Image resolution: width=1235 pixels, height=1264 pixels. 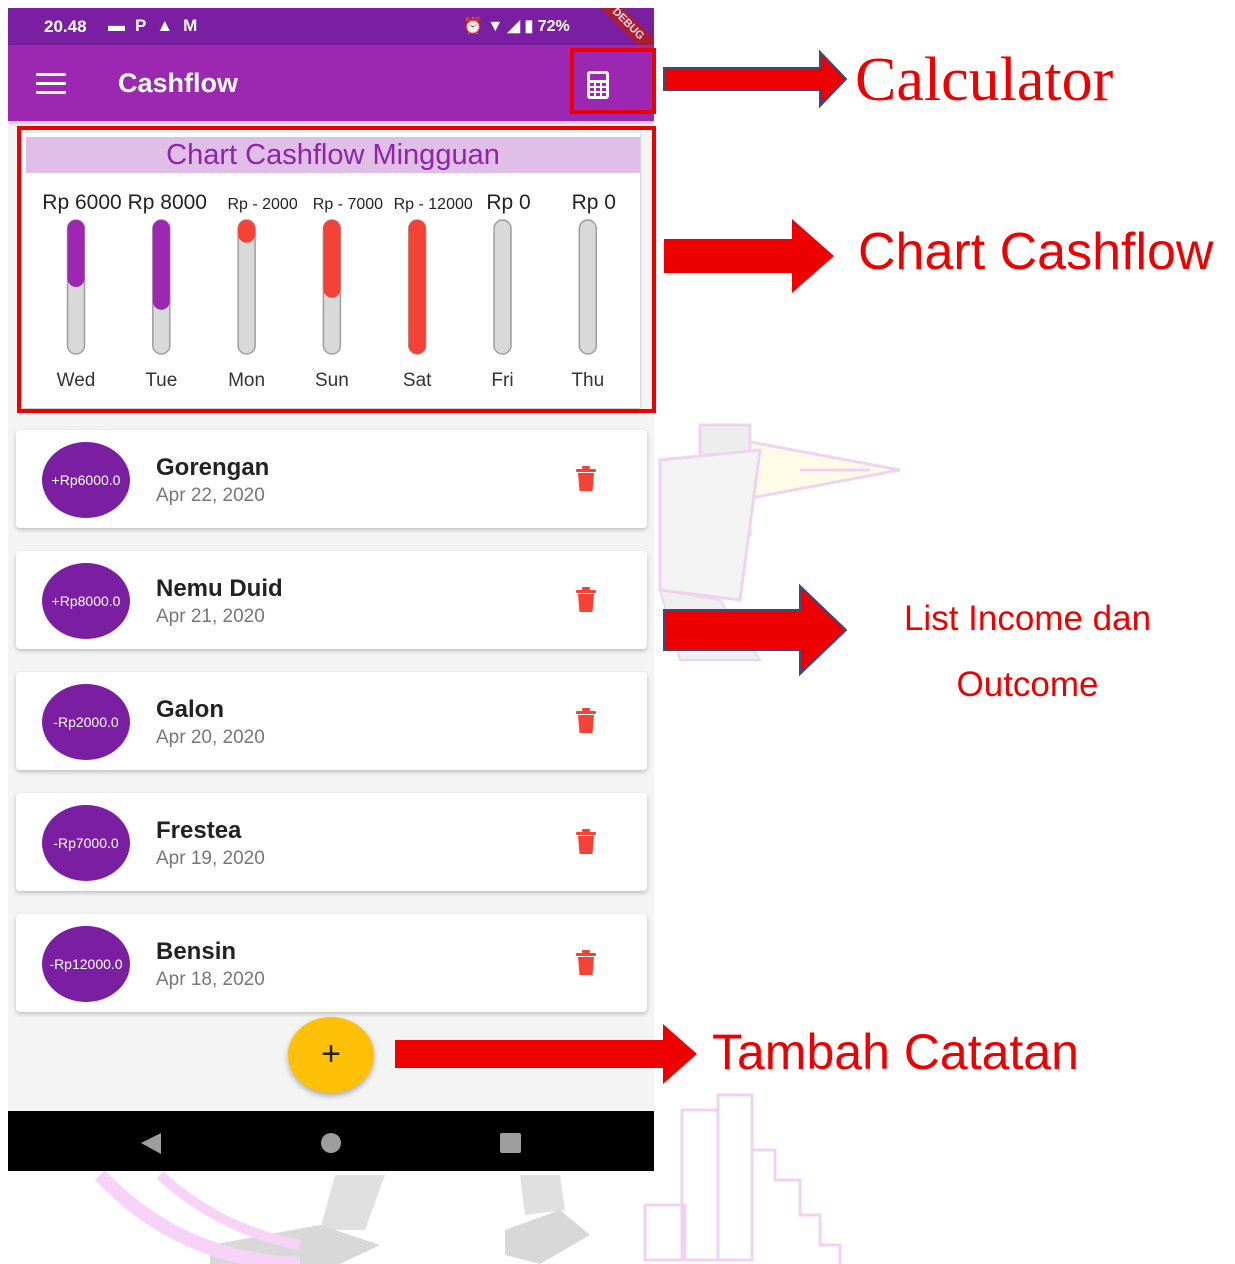 What do you see at coordinates (510, 1143) in the screenshot?
I see `recents-icon` at bounding box center [510, 1143].